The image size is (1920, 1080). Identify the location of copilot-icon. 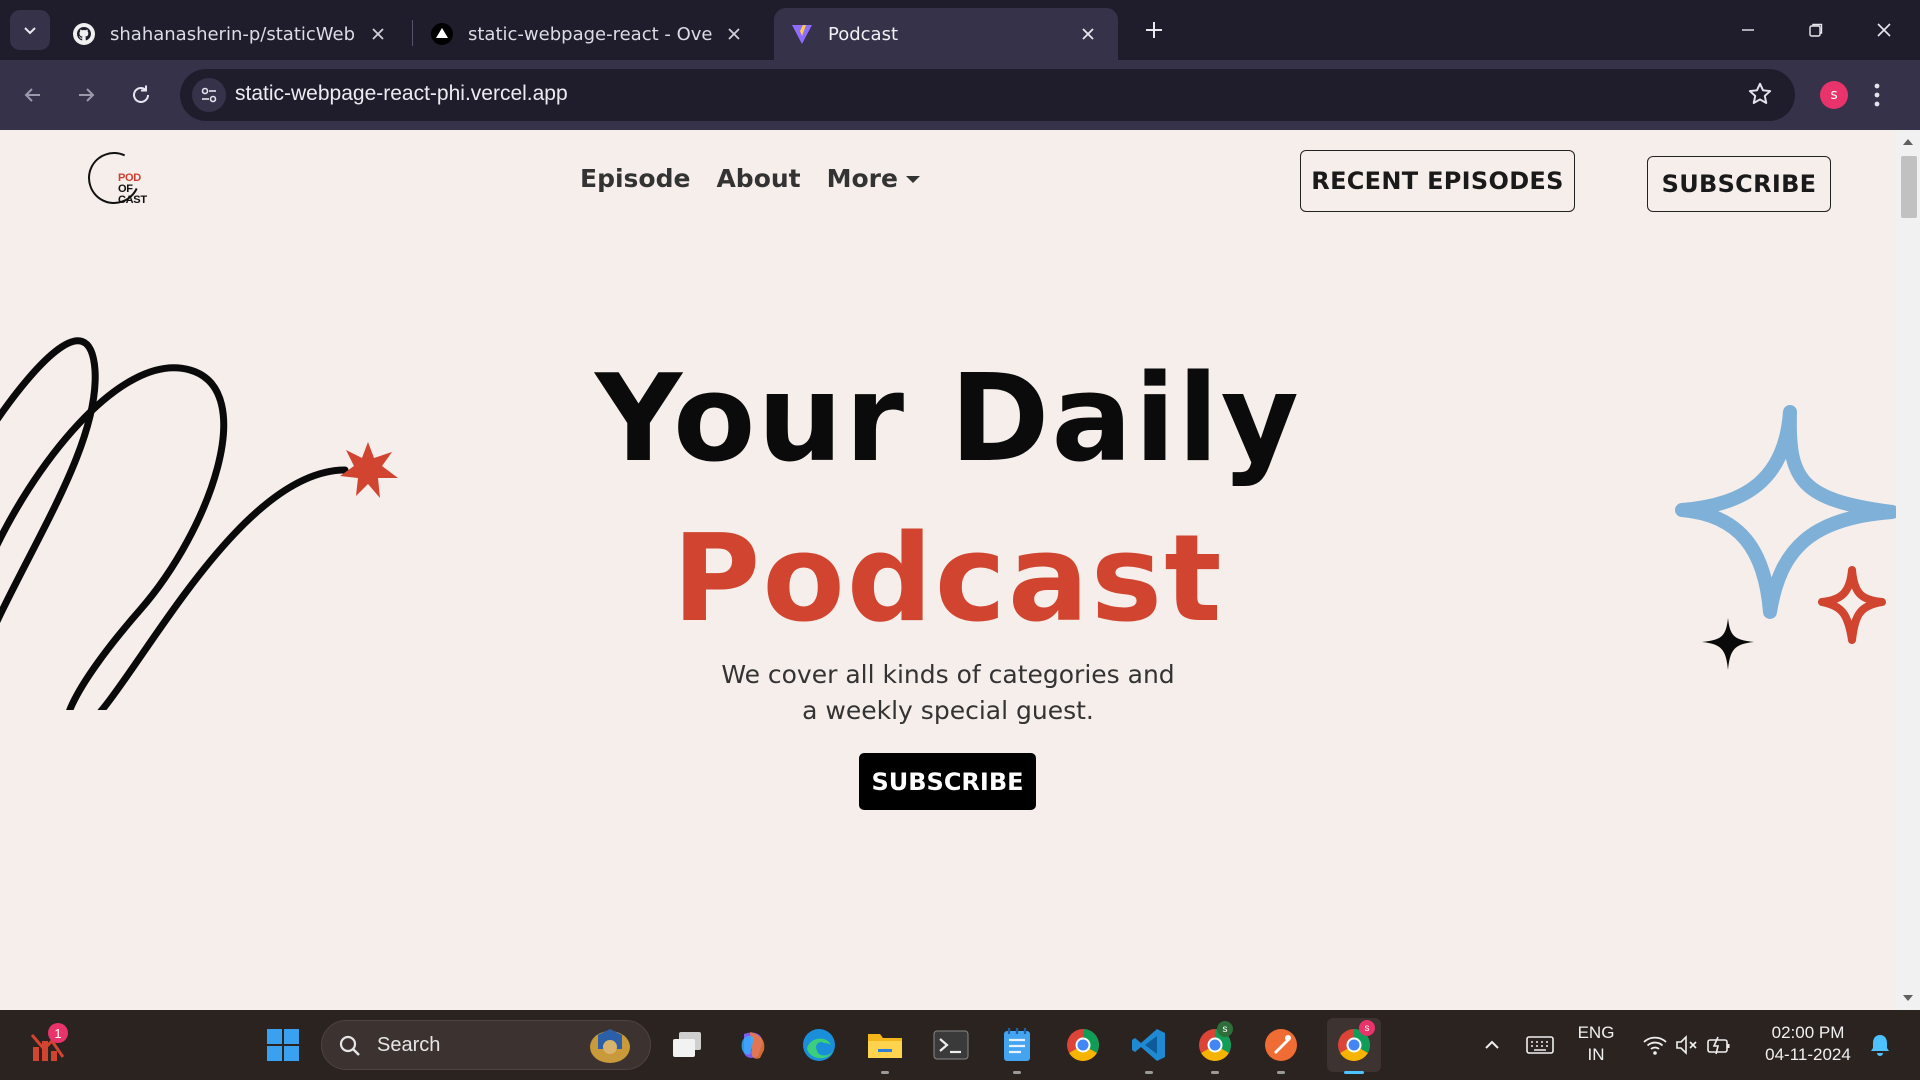
(753, 1045).